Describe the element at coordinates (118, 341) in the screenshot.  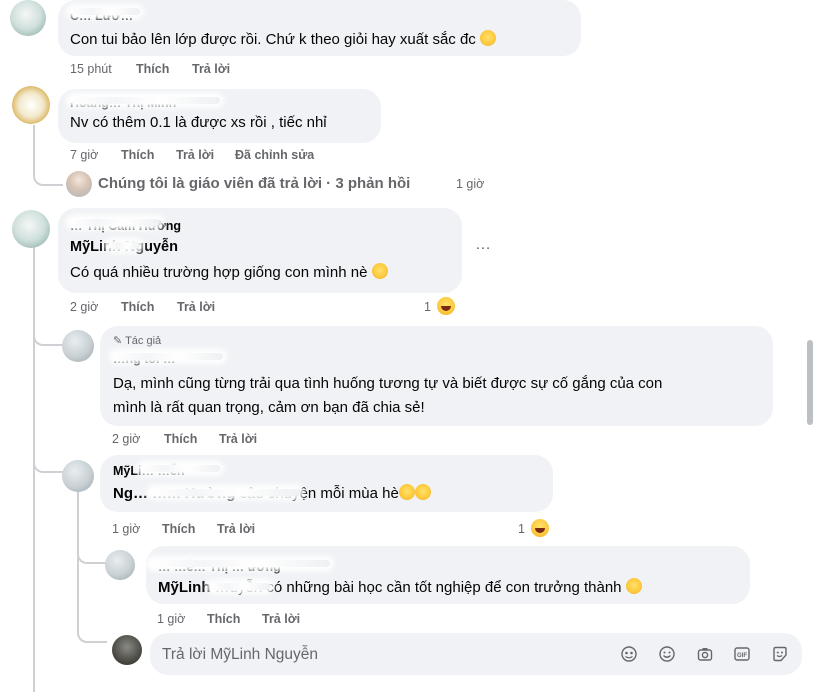
I see `pencil-icon: ✎` at that location.